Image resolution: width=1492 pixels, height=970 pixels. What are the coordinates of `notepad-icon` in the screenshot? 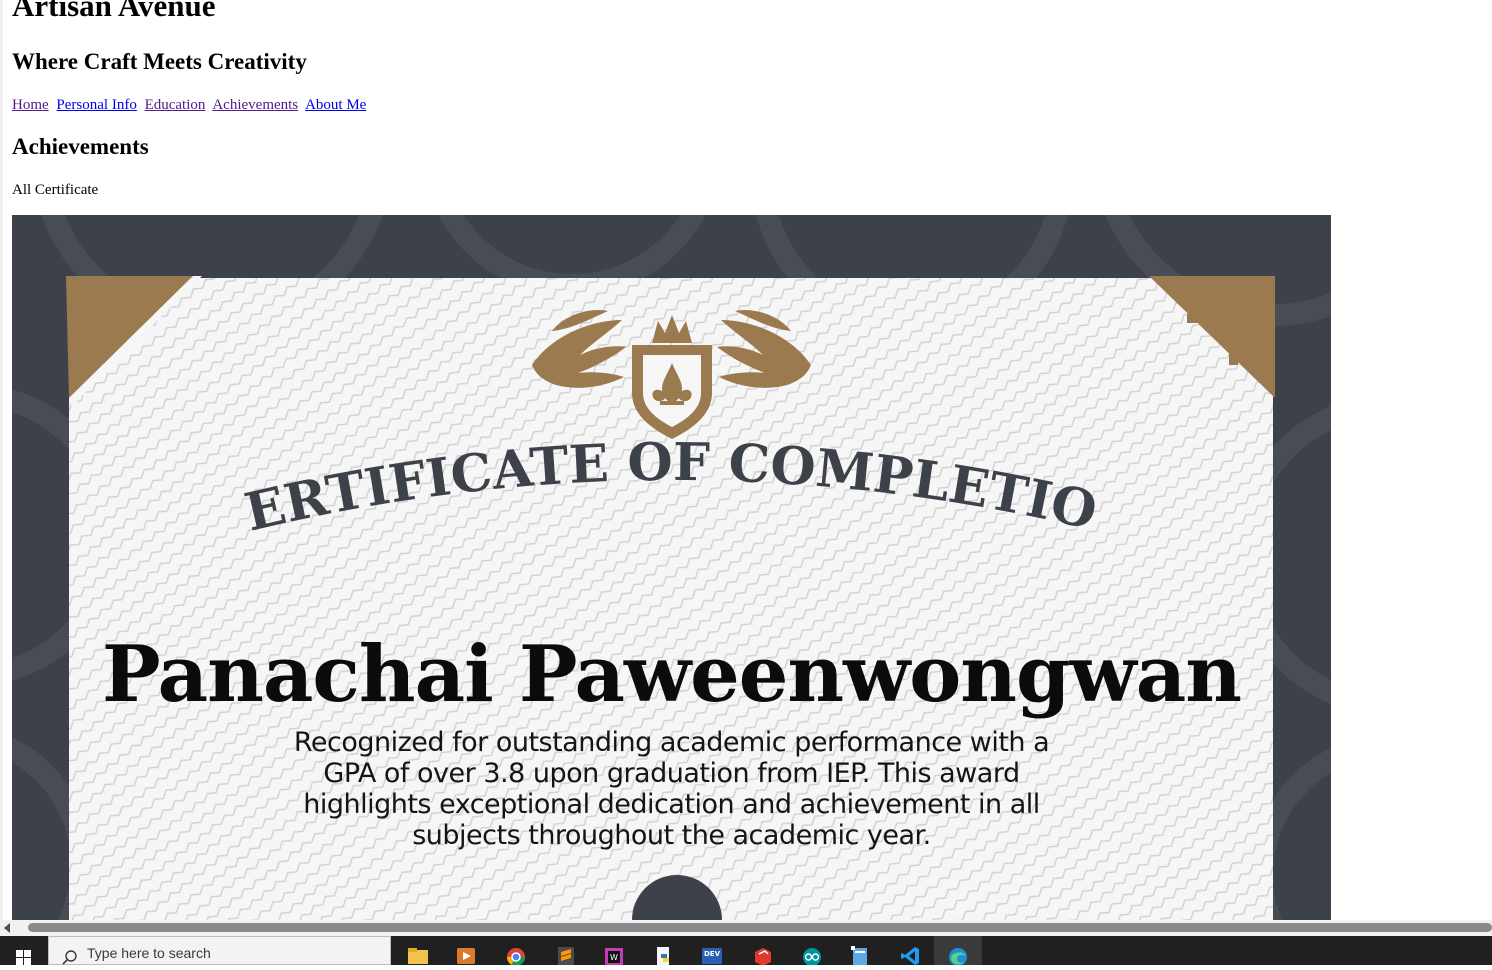 It's located at (859, 955).